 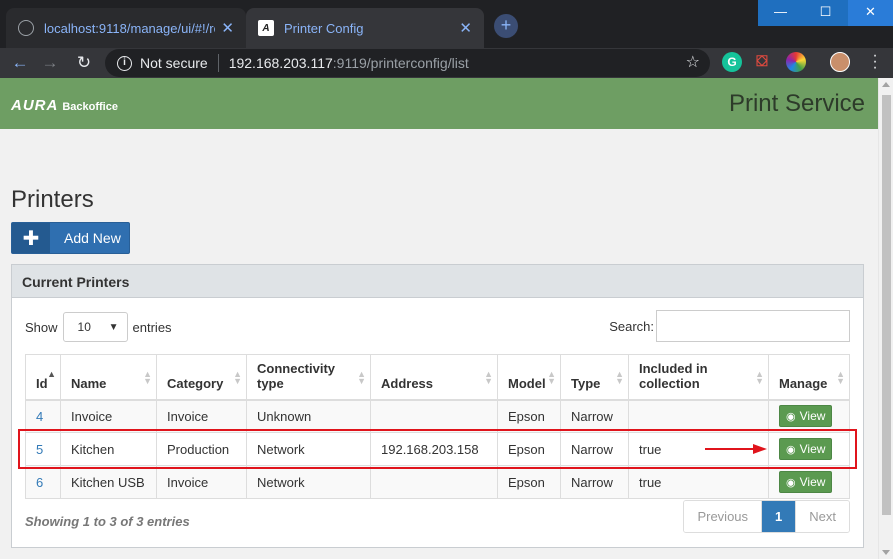 I want to click on cell-included, so click(x=698, y=416).